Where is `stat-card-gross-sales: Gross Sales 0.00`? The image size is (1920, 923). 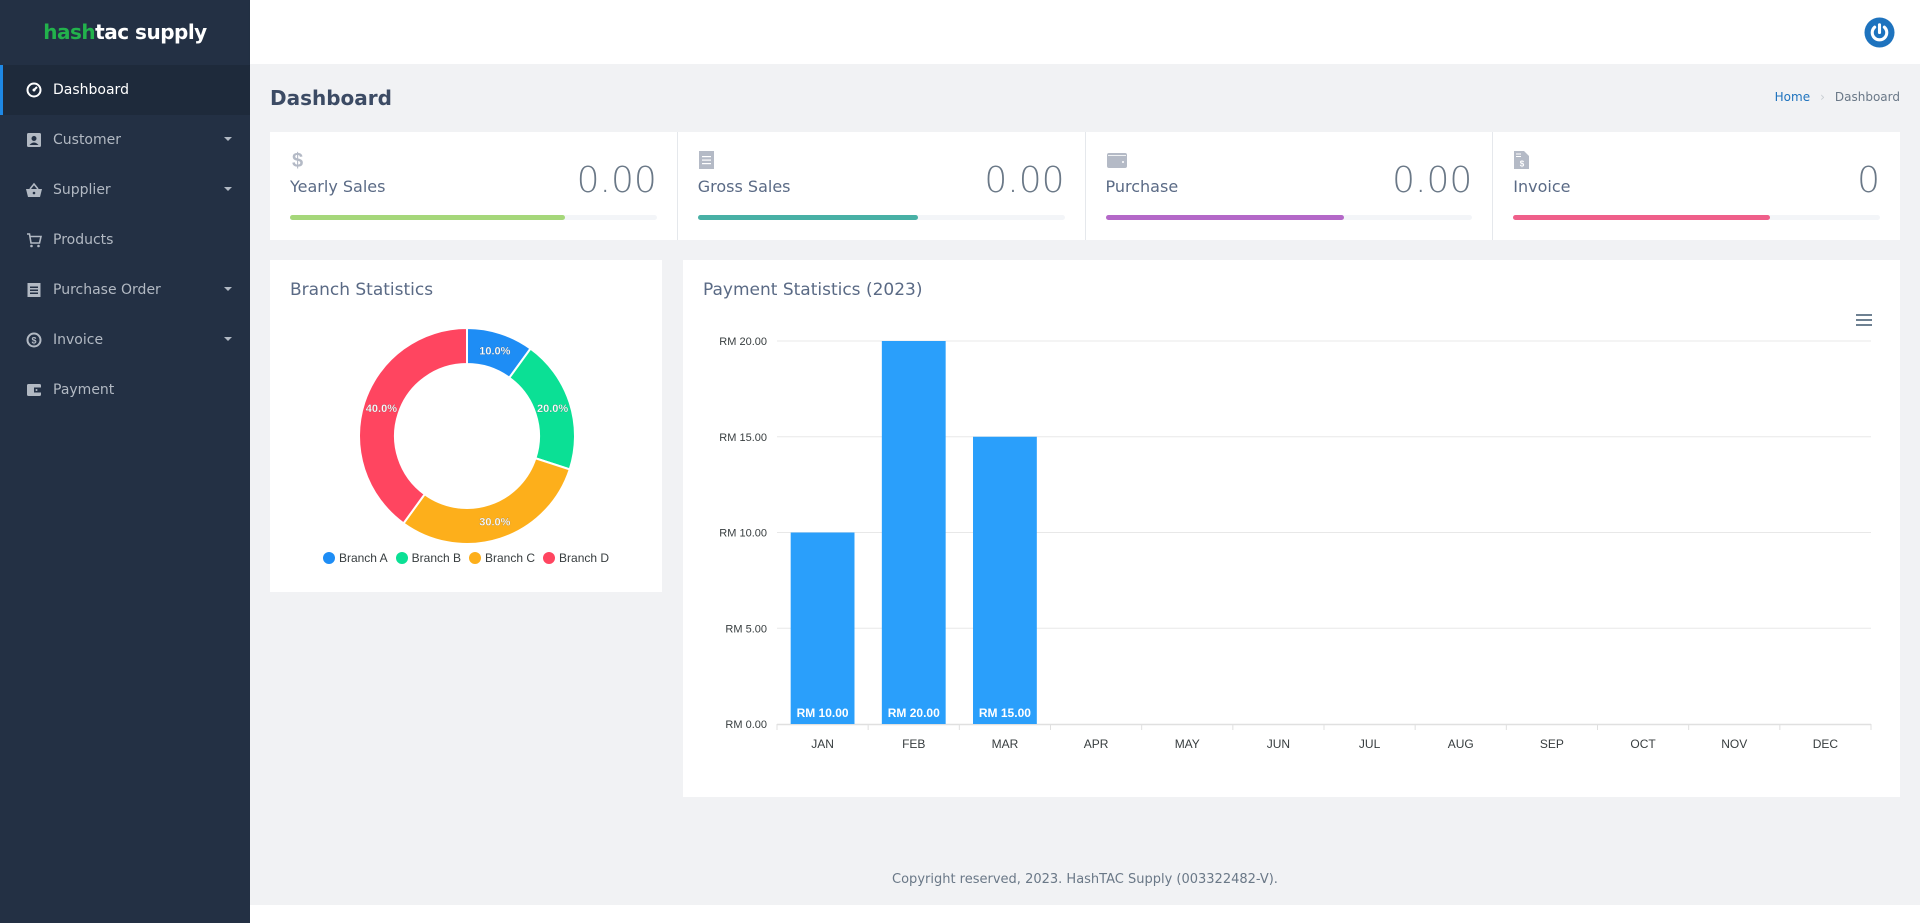 stat-card-gross-sales: Gross Sales 0.00 is located at coordinates (881, 186).